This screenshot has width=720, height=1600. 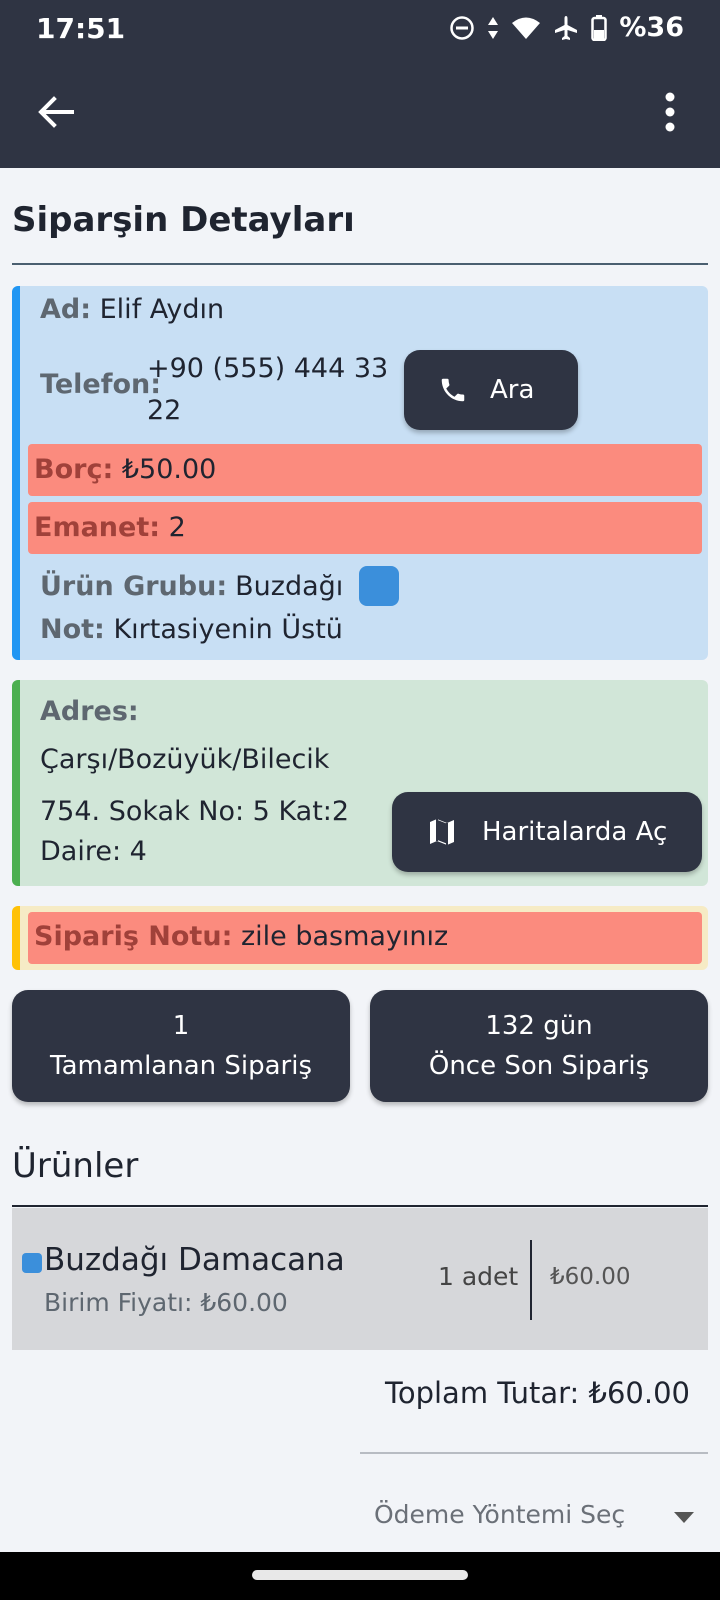 What do you see at coordinates (134, 586) in the screenshot?
I see `product-group-label: Ürün Grubu:` at bounding box center [134, 586].